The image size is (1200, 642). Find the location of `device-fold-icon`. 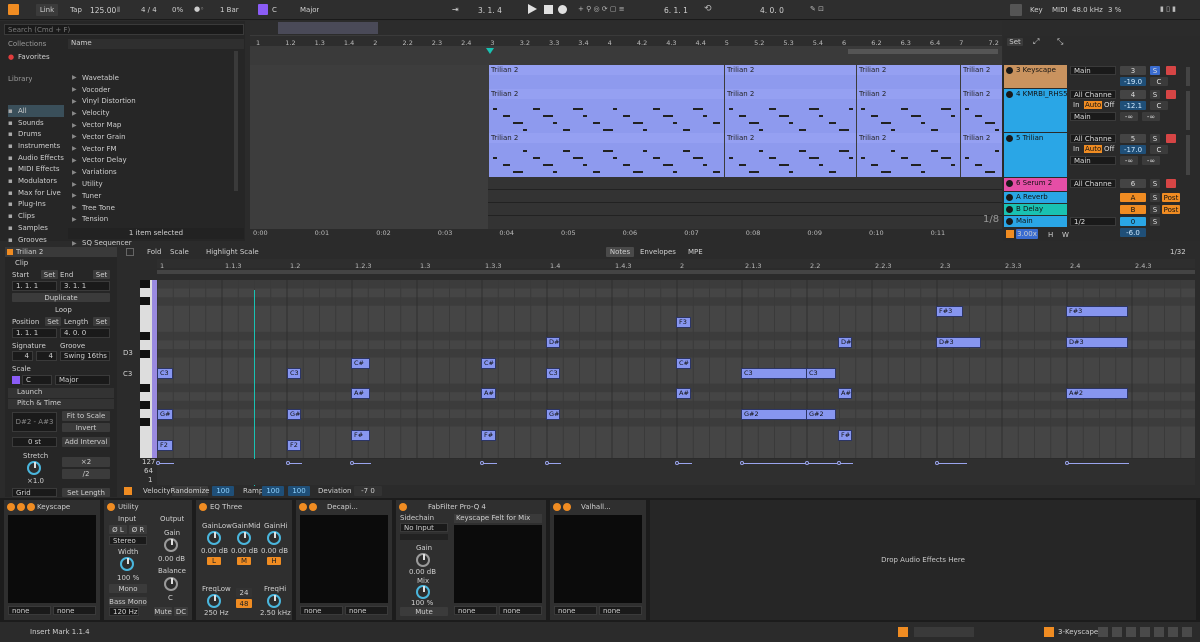

device-fold-icon is located at coordinates (21, 507).